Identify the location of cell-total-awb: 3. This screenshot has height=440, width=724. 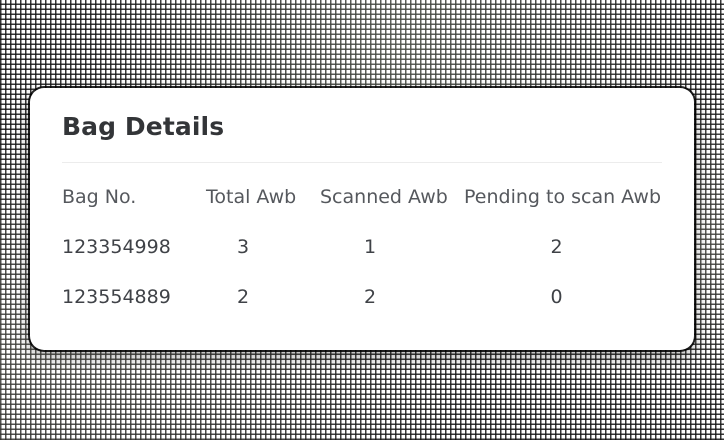
(243, 247).